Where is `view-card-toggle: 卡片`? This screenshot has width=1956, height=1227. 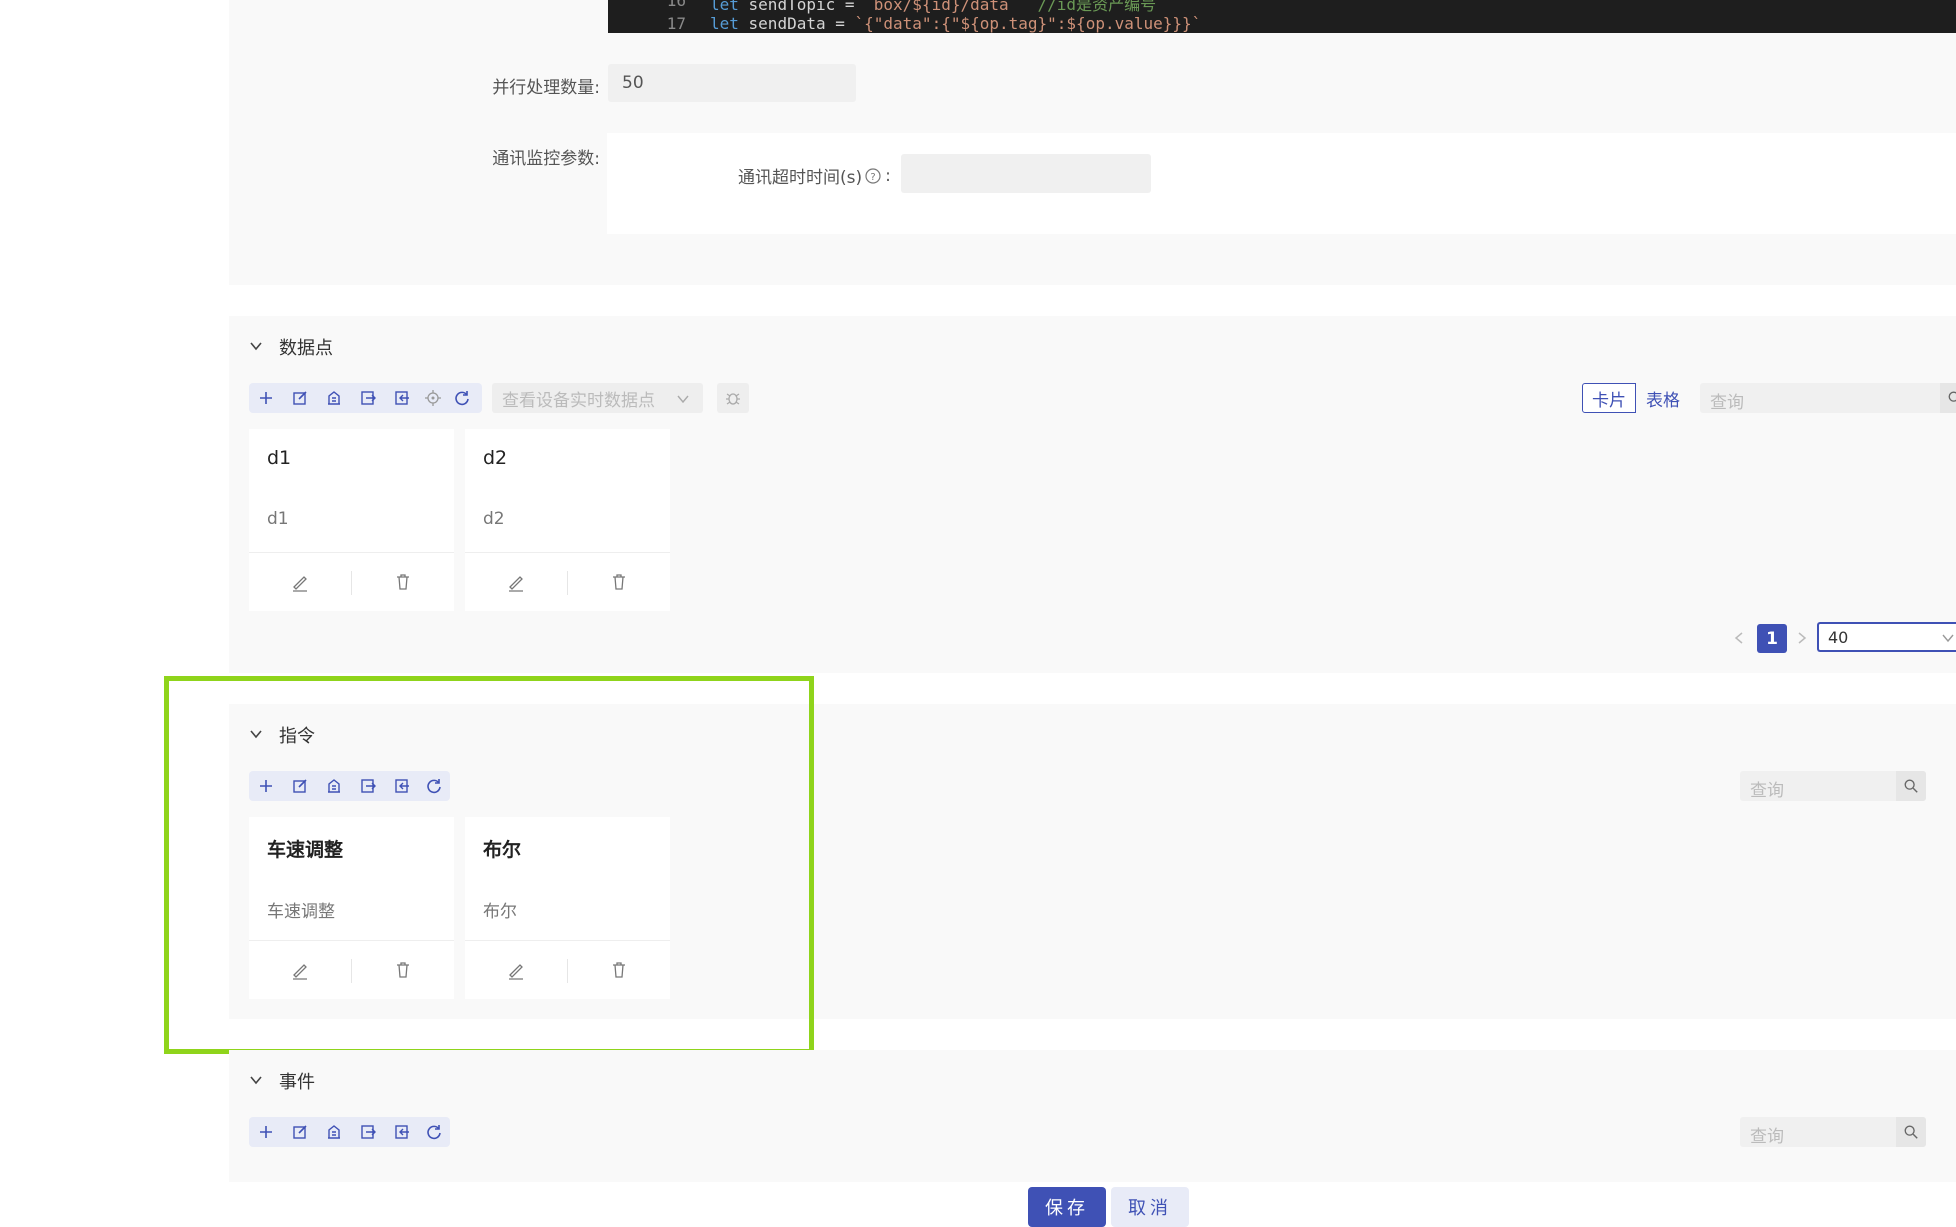
view-card-toggle: 卡片 is located at coordinates (1609, 398).